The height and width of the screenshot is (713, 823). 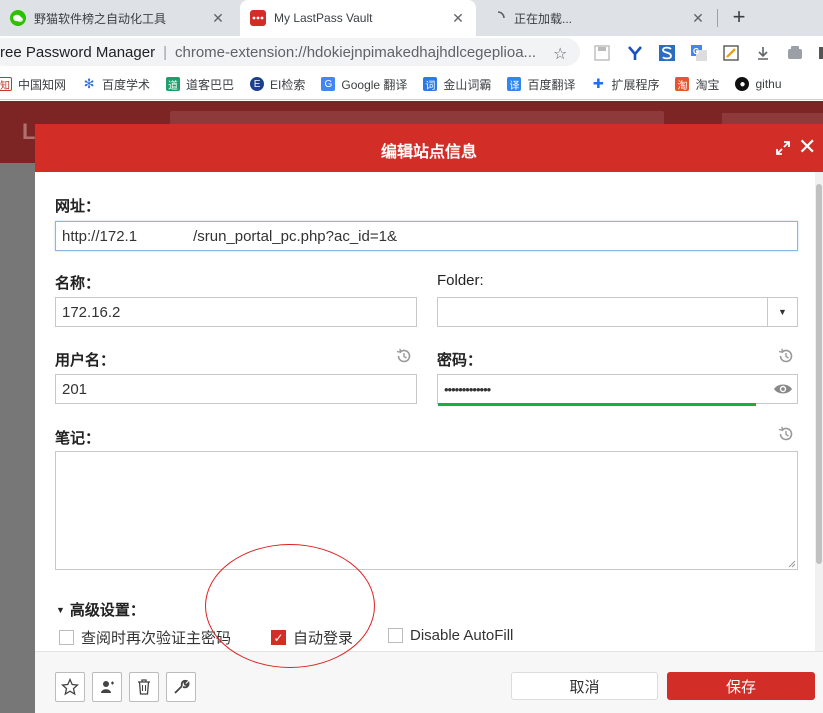 What do you see at coordinates (236, 389) in the screenshot?
I see `username-field: 201` at bounding box center [236, 389].